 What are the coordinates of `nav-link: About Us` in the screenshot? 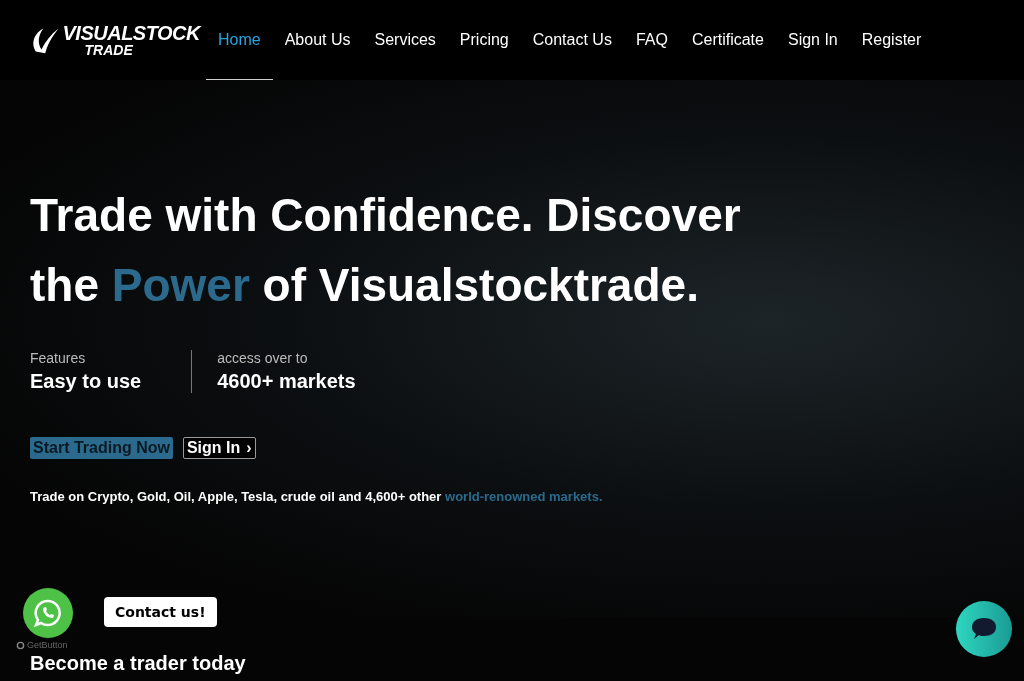 It's located at (317, 40).